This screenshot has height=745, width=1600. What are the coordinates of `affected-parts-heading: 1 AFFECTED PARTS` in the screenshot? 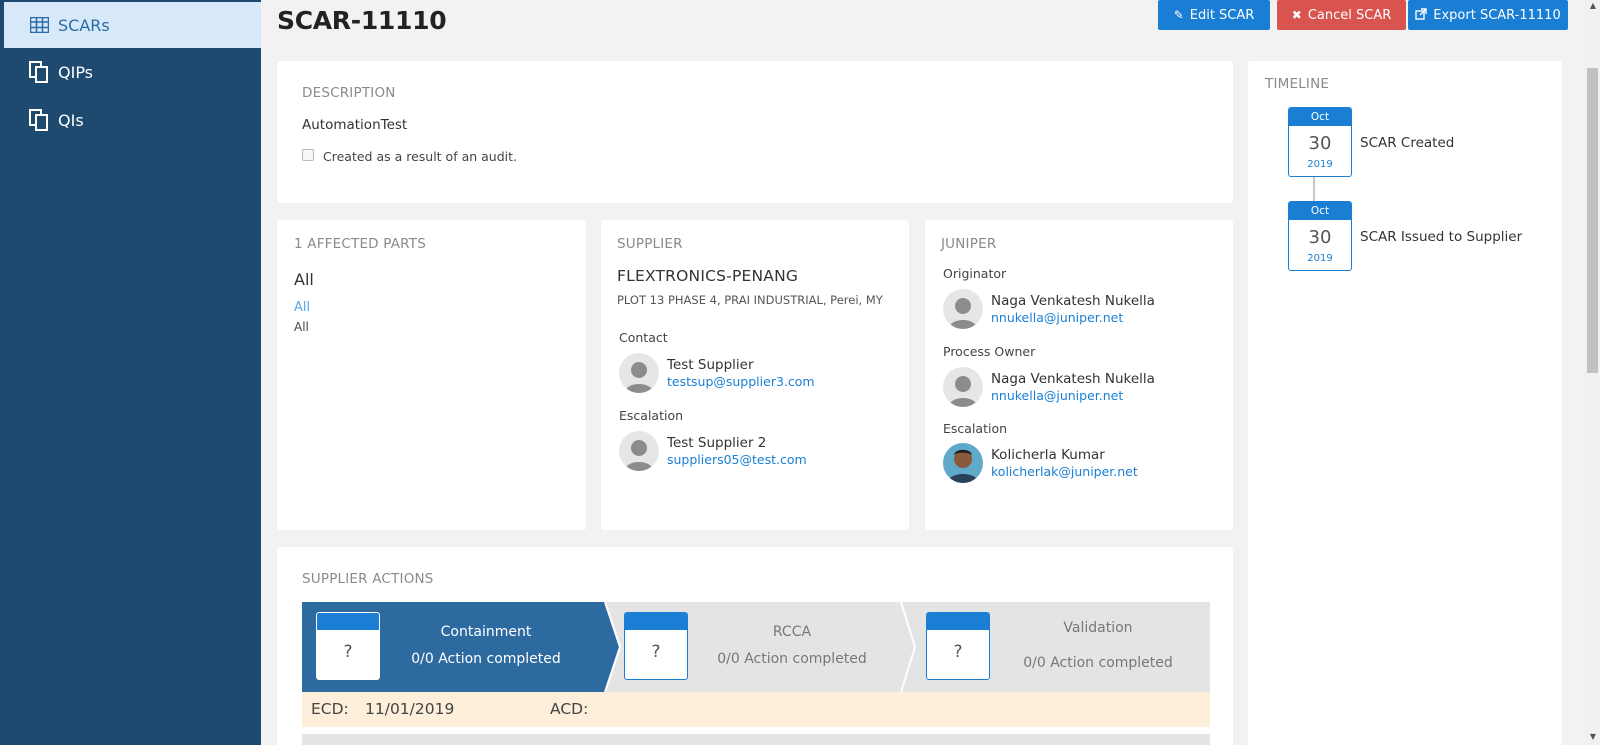 It's located at (360, 244).